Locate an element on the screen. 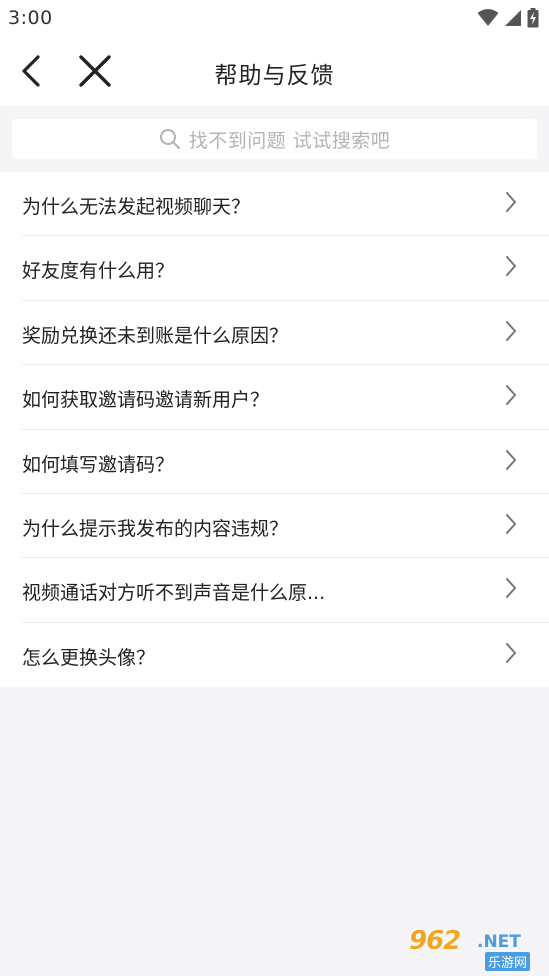 This screenshot has width=549, height=976. faq-item: 为什么无法发起视频聊天？ is located at coordinates (274, 204).